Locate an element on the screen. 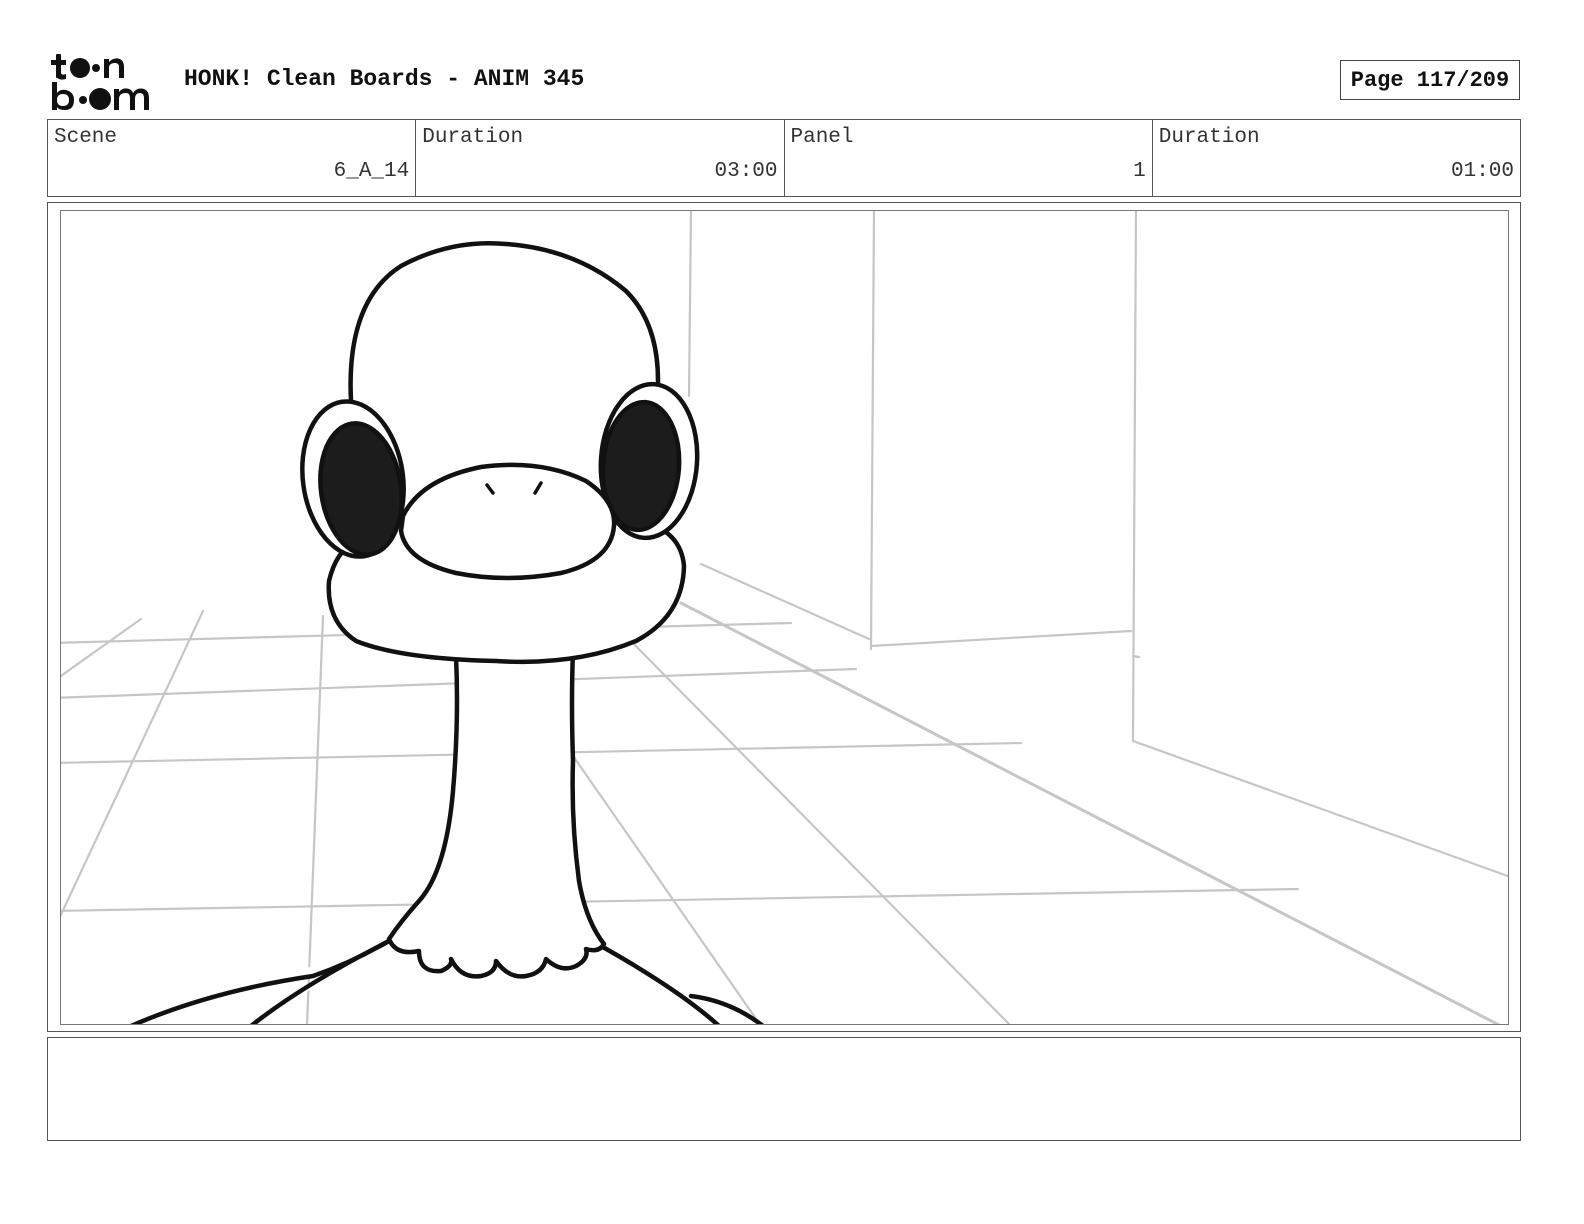  goose-neck is located at coordinates (496, 813).